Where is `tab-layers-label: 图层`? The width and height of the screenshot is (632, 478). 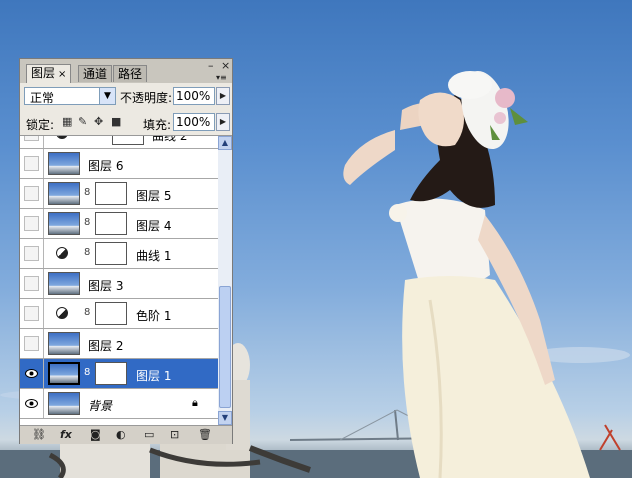 tab-layers-label: 图层 is located at coordinates (43, 73).